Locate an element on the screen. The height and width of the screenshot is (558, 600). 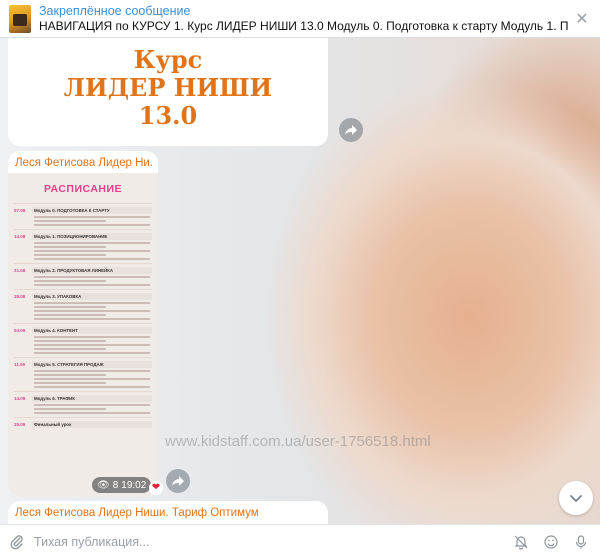
schedule-row: 14.09 Модуль 6. ТРАФИК is located at coordinates (83, 404).